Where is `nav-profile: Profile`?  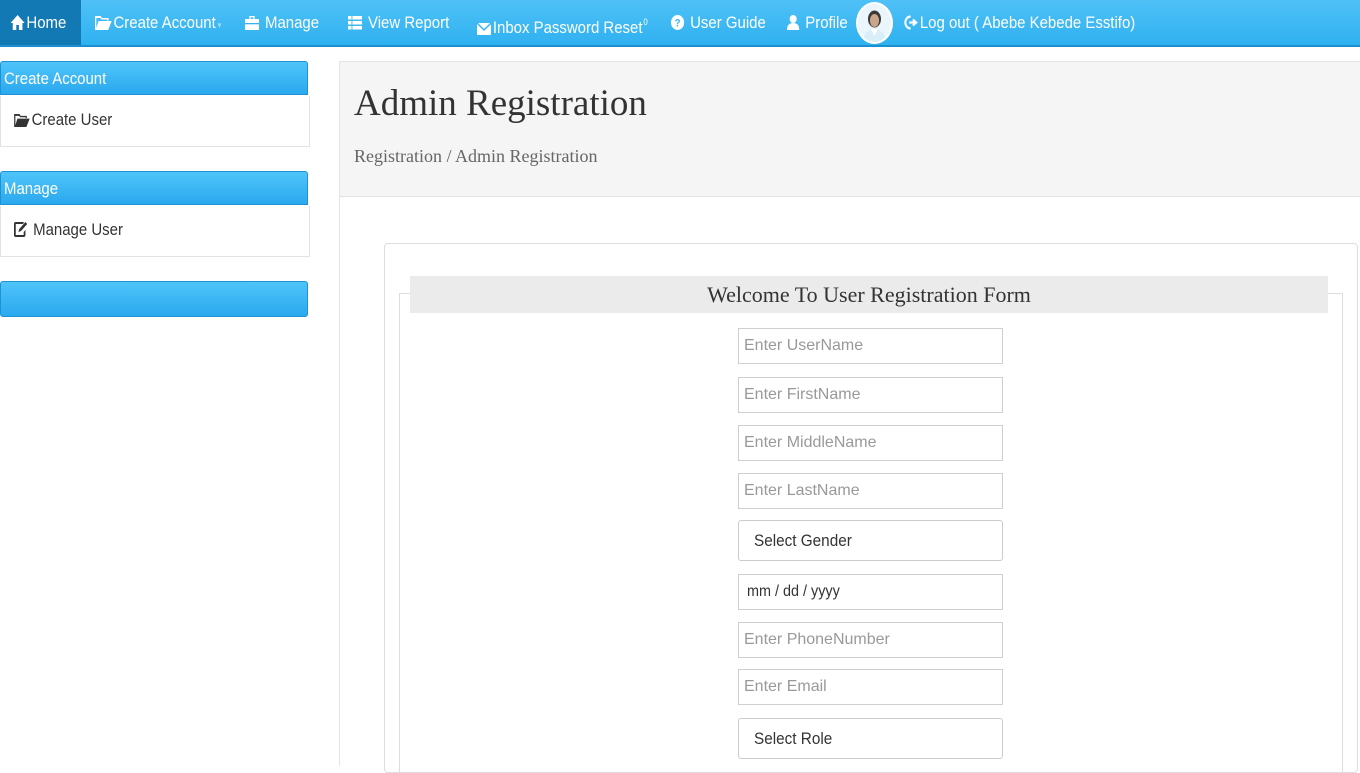
nav-profile: Profile is located at coordinates (817, 22).